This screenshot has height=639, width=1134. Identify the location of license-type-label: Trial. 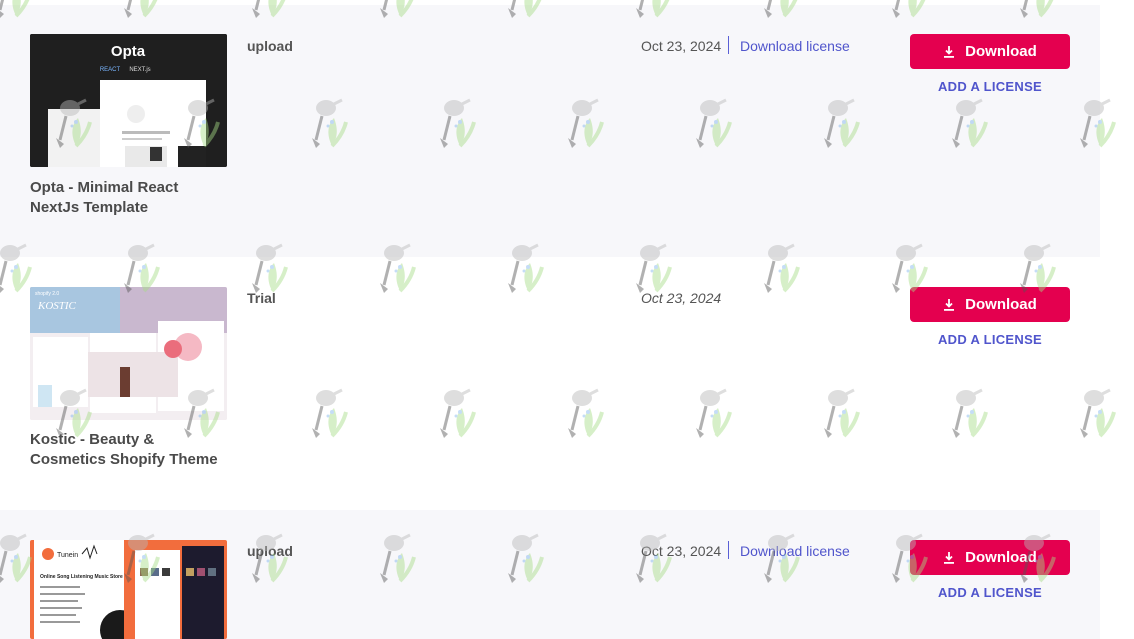
(261, 298).